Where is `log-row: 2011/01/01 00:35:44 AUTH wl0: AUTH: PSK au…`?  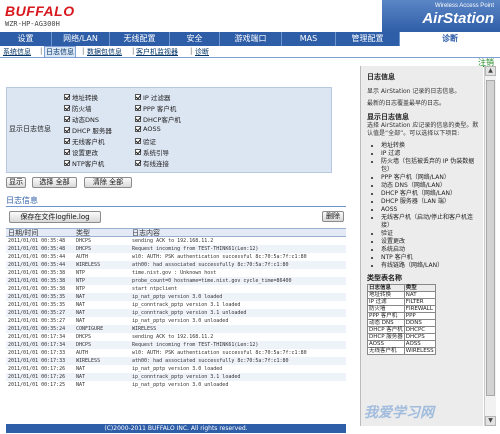
log-row: 2011/01/01 00:35:44 AUTH wl0: AUTH: PSK au… is located at coordinates (176, 257).